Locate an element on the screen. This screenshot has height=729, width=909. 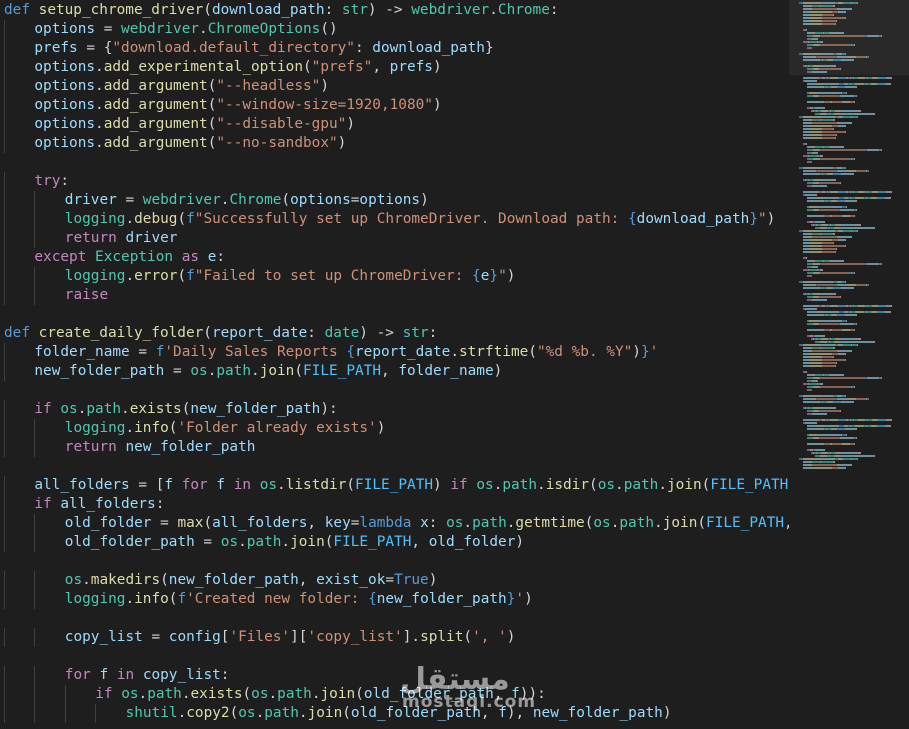
code-token: } is located at coordinates (489, 47).